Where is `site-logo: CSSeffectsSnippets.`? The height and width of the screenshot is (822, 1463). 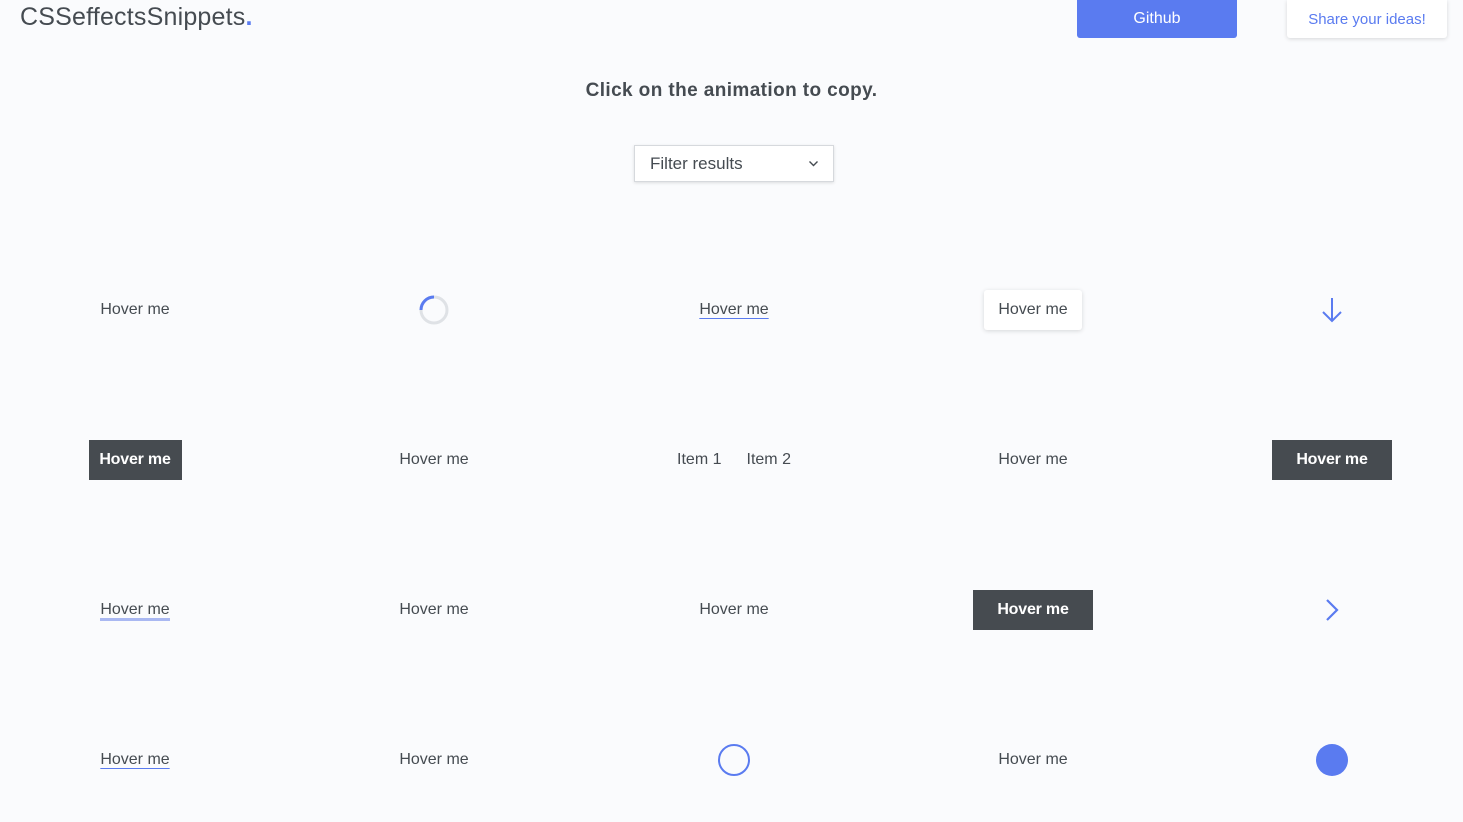
site-logo: CSSeffectsSnippets. is located at coordinates (136, 17).